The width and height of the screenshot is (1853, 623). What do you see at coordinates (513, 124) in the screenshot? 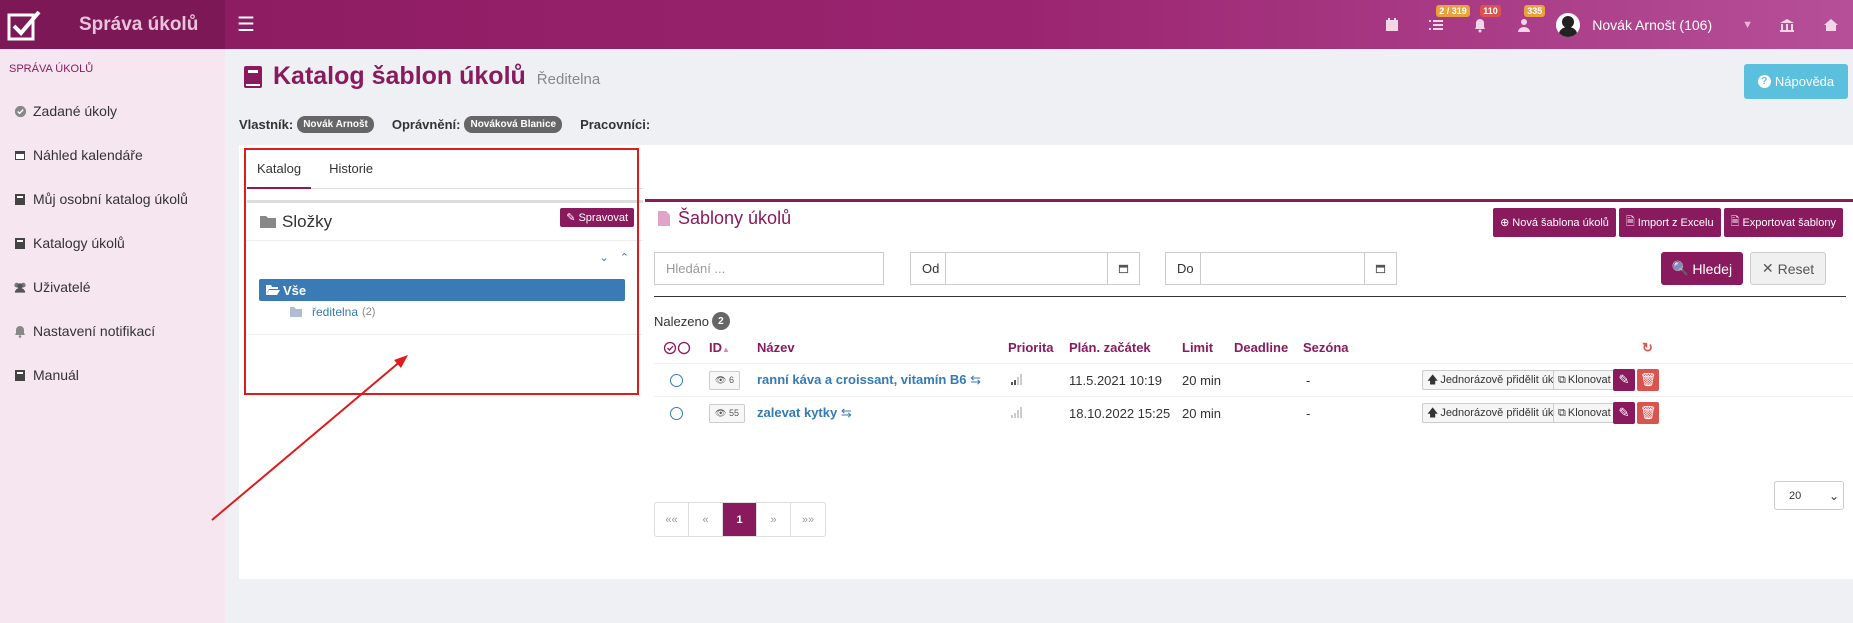
I see `permission-badge: Nováková Blanice` at bounding box center [513, 124].